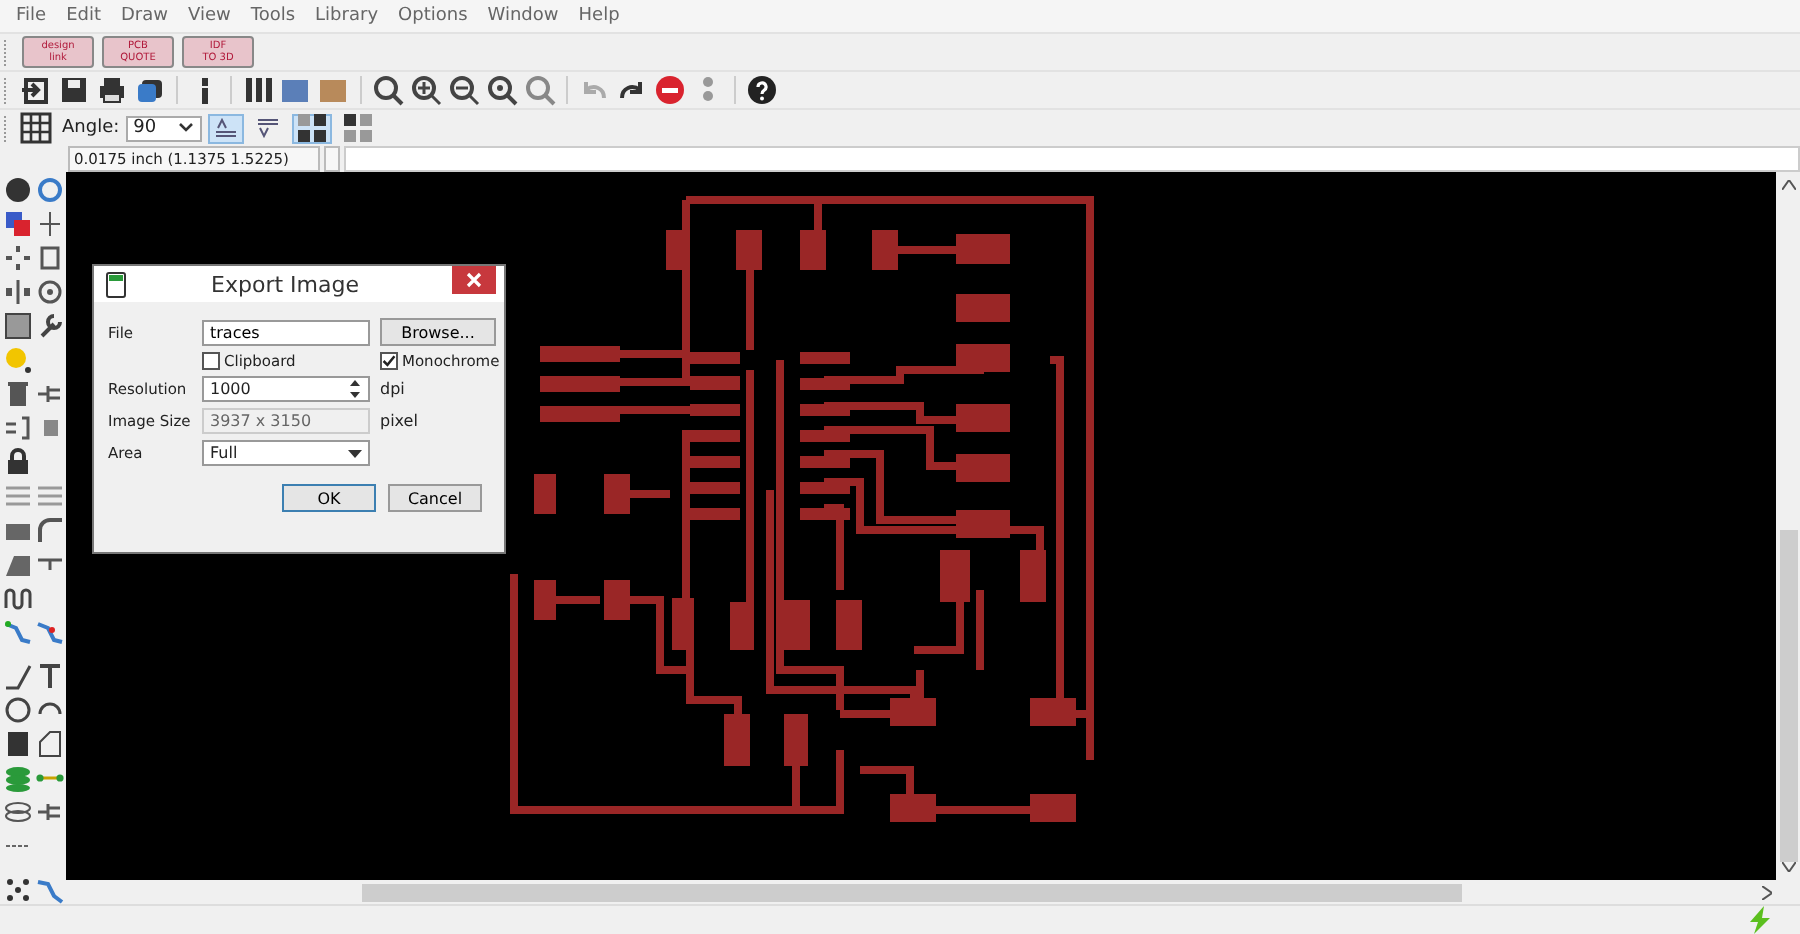 The height and width of the screenshot is (934, 1800). Describe the element at coordinates (273, 16) in the screenshot. I see `menu-item: Tools` at that location.